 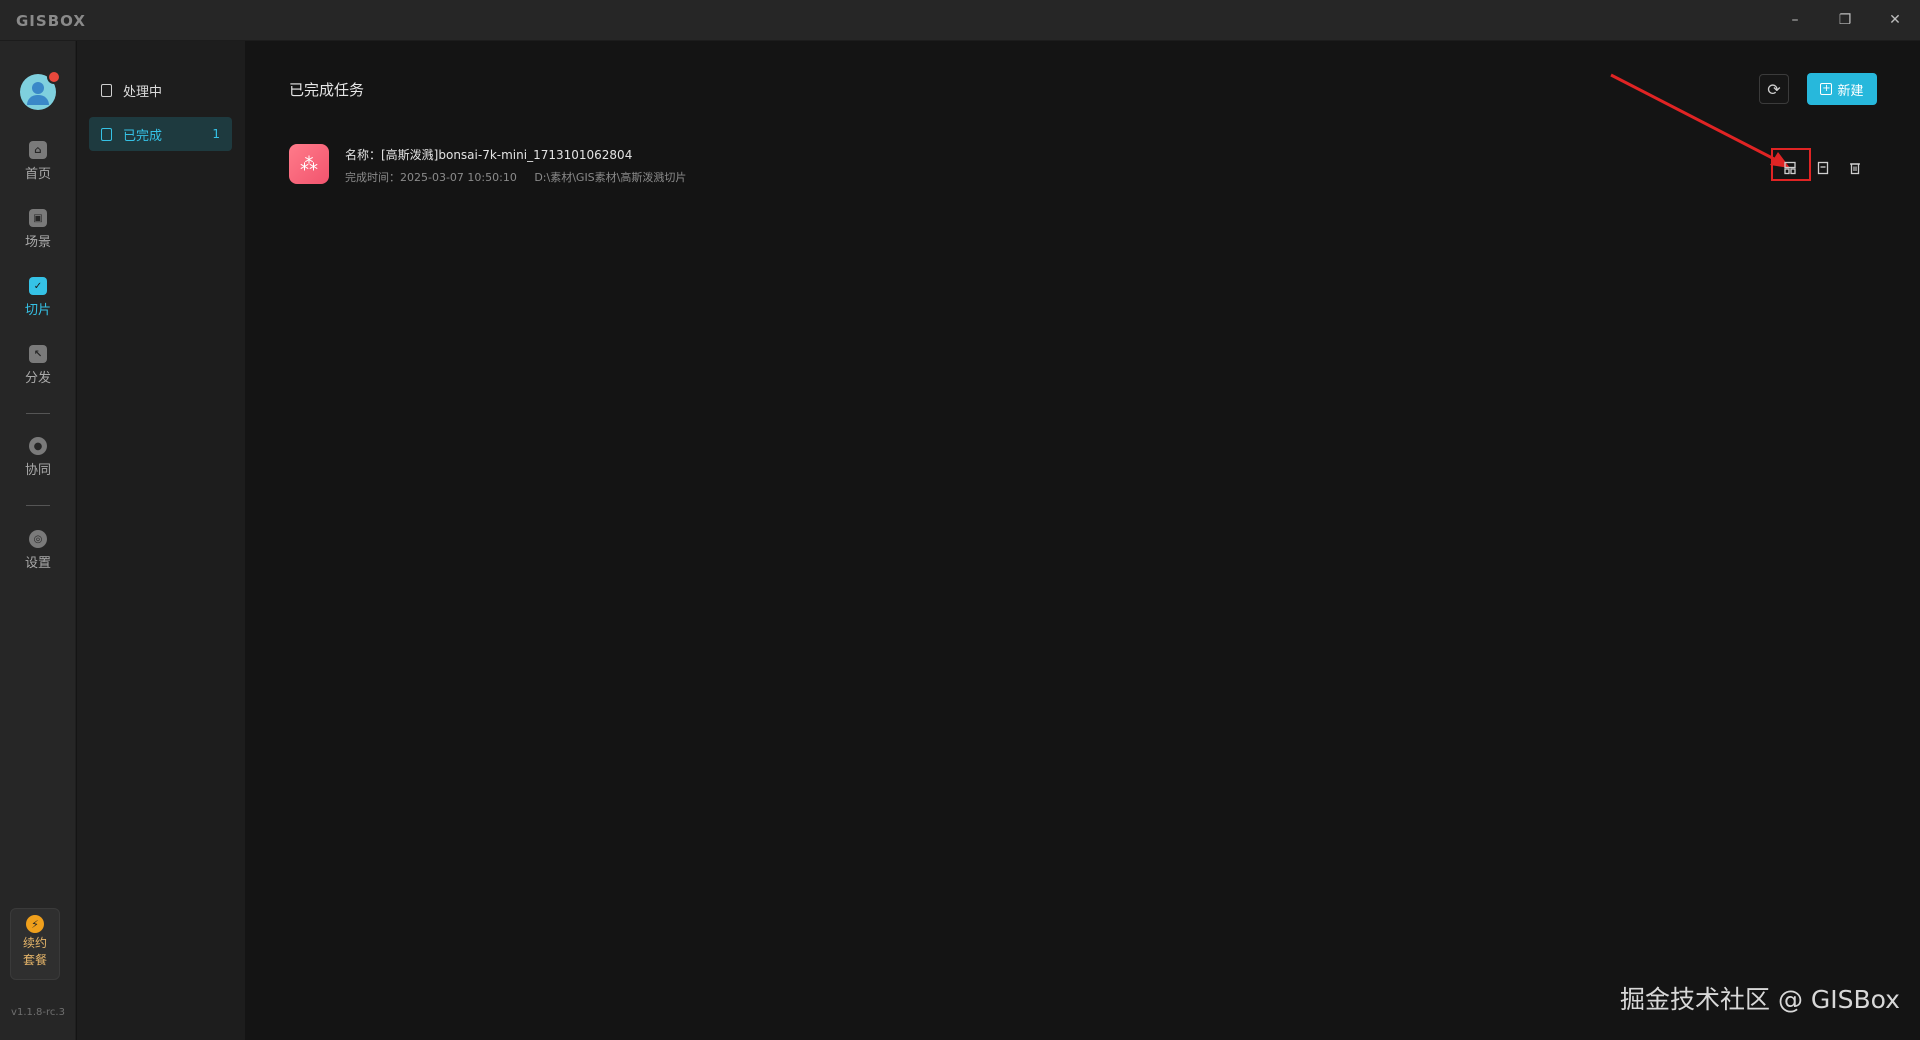 What do you see at coordinates (106, 134) in the screenshot?
I see `file-check-icon` at bounding box center [106, 134].